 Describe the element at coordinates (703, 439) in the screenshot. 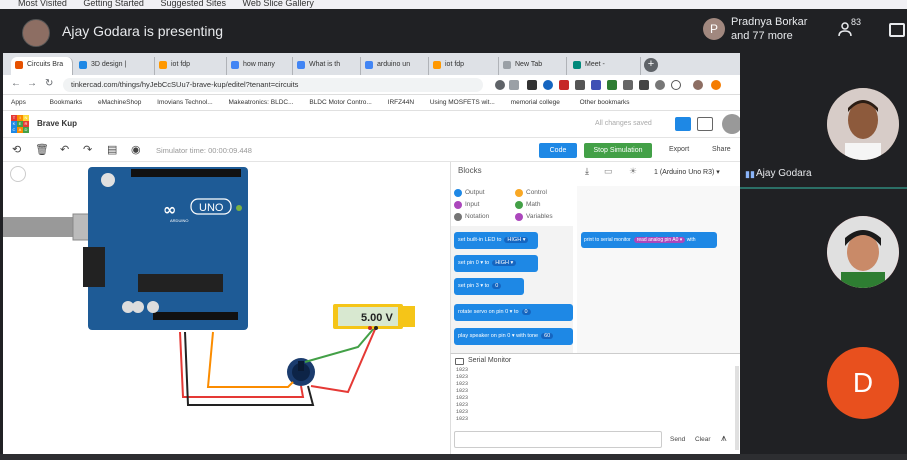

I see `clear-button: Clear` at that location.